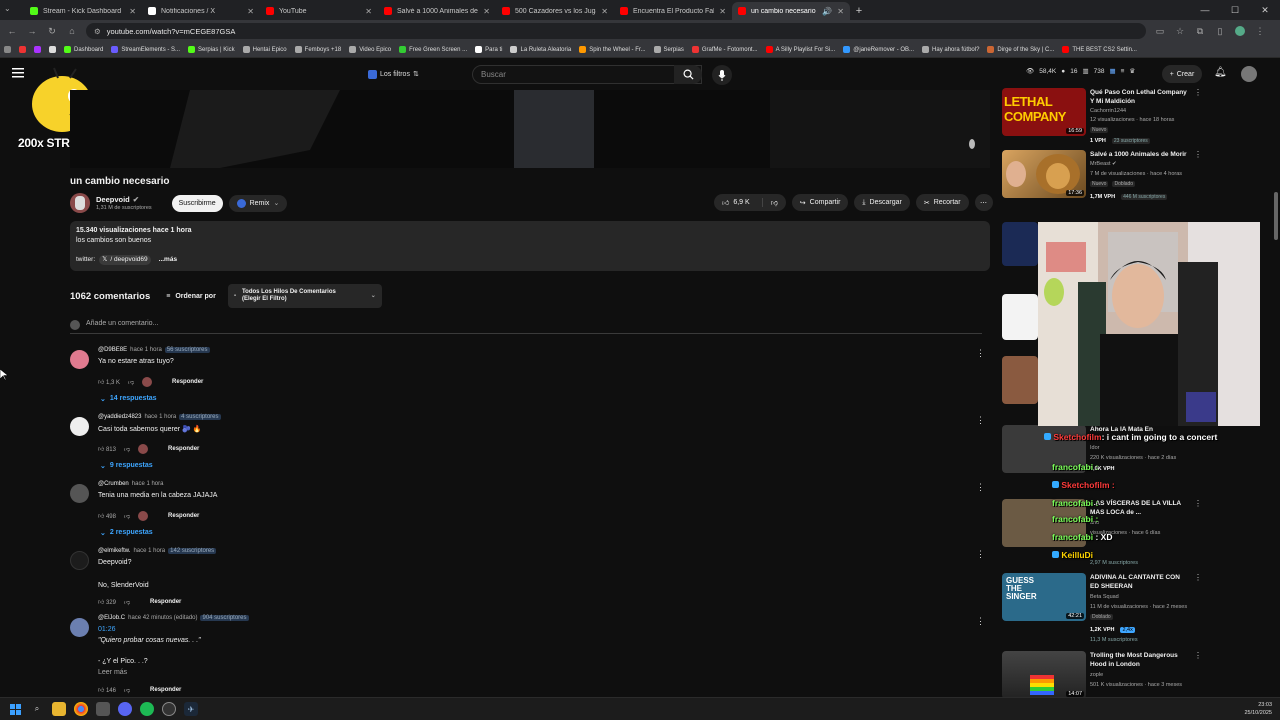  What do you see at coordinates (112, 350) in the screenshot?
I see `comment-author: @D9BE8E` at bounding box center [112, 350].